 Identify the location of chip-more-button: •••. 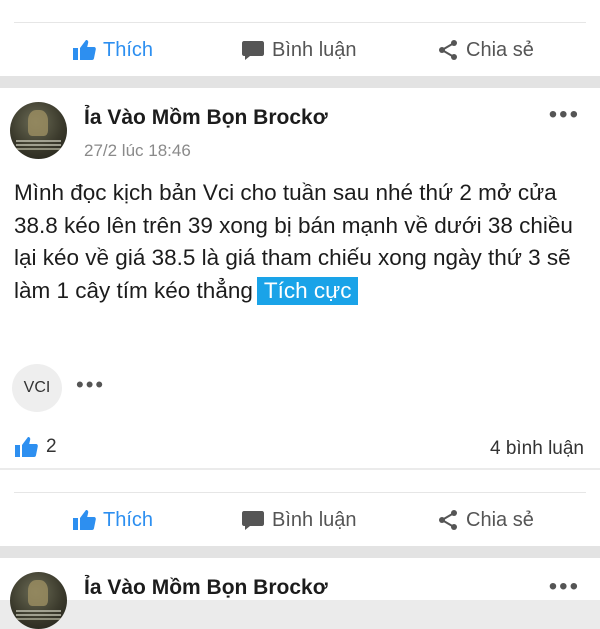
(90, 385).